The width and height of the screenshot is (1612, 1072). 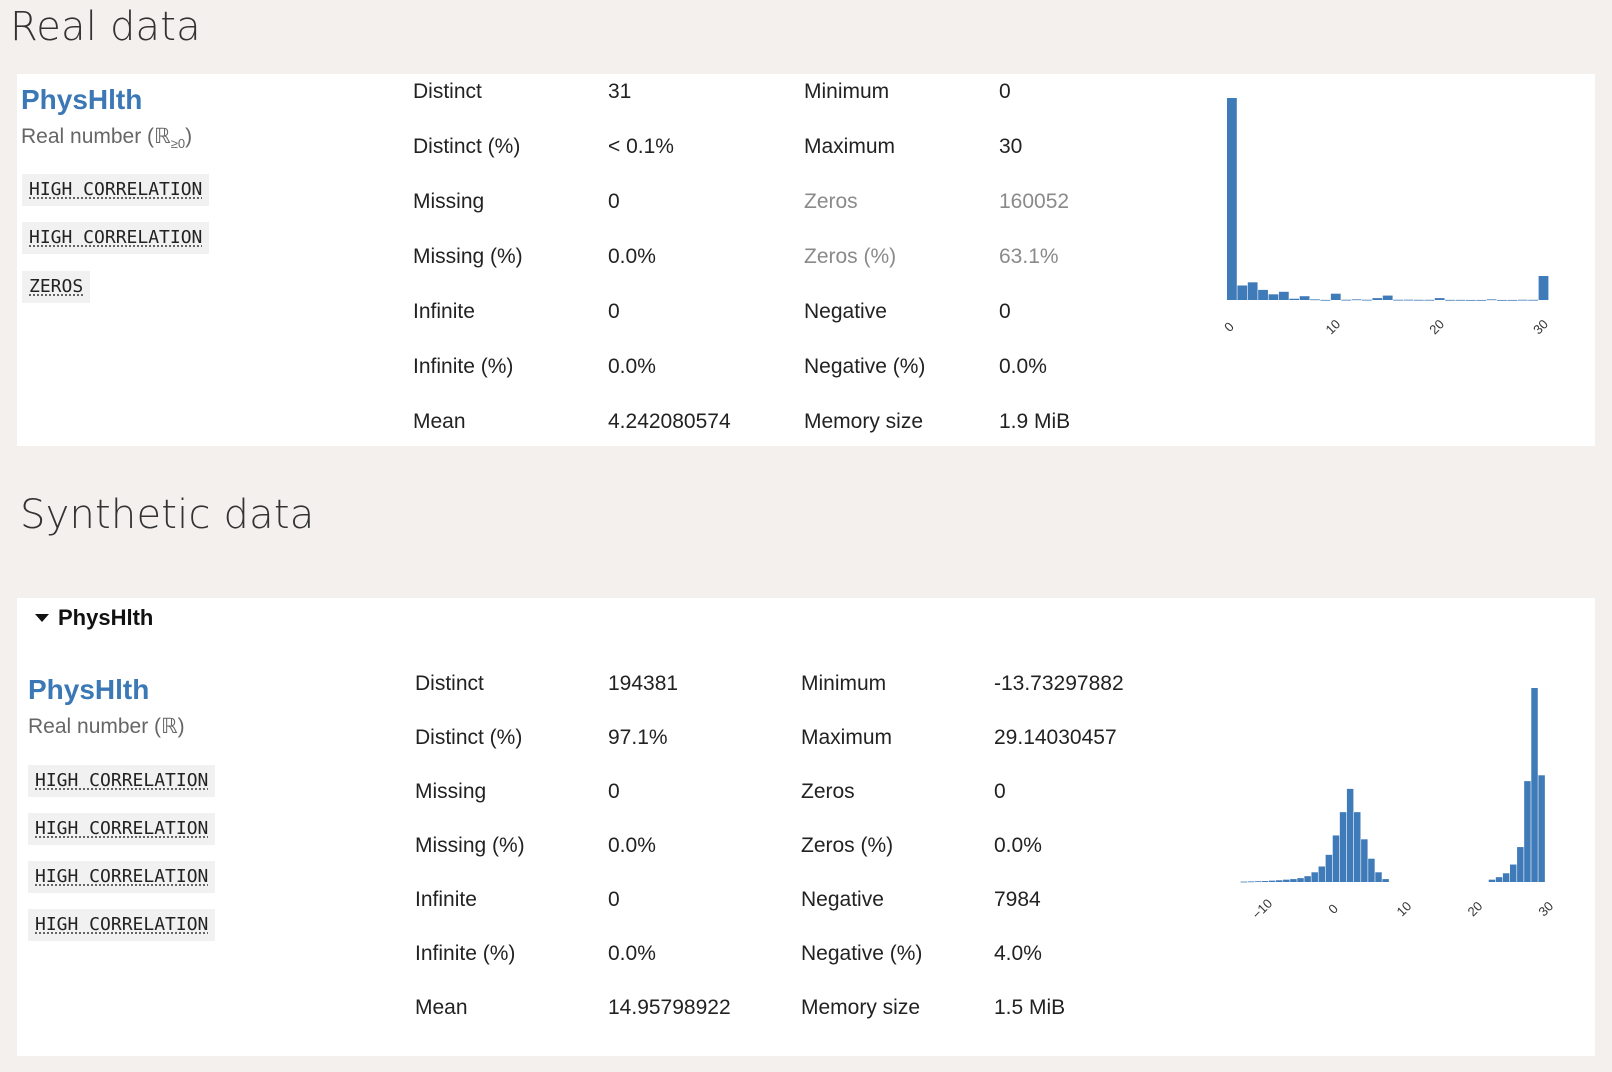 What do you see at coordinates (116, 238) in the screenshot?
I see `real-badge-high-correlation-2: HIGH CORRELATION` at bounding box center [116, 238].